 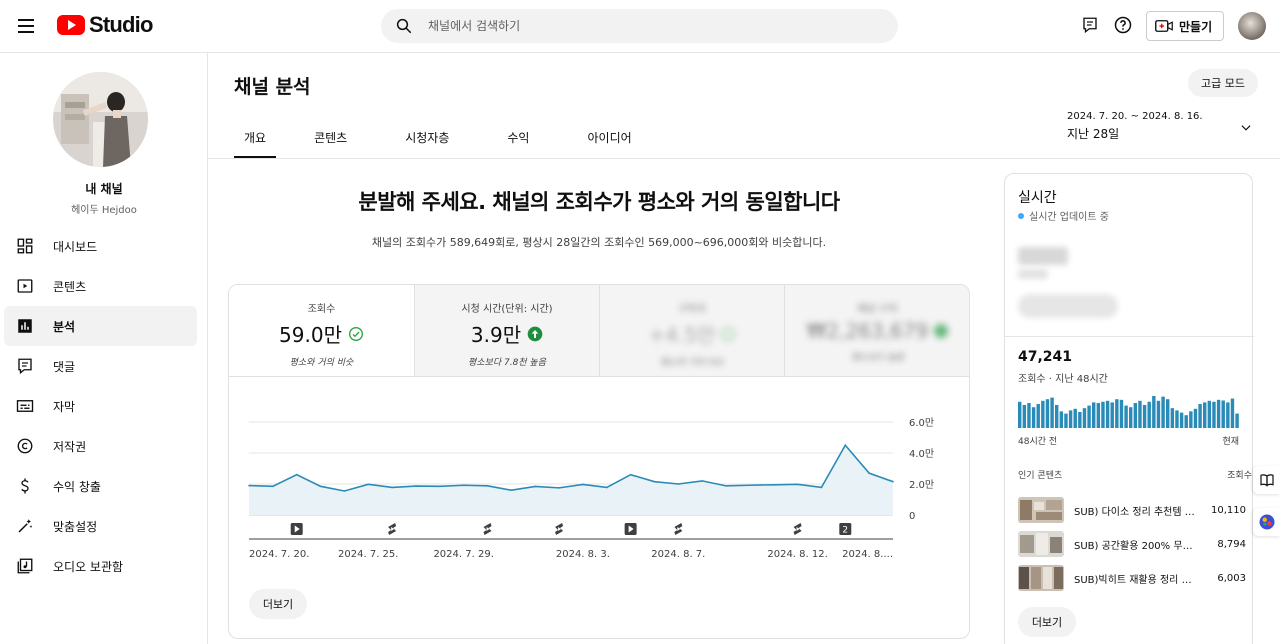 I want to click on sidebar-item-label: 수익 창출, so click(x=77, y=486).